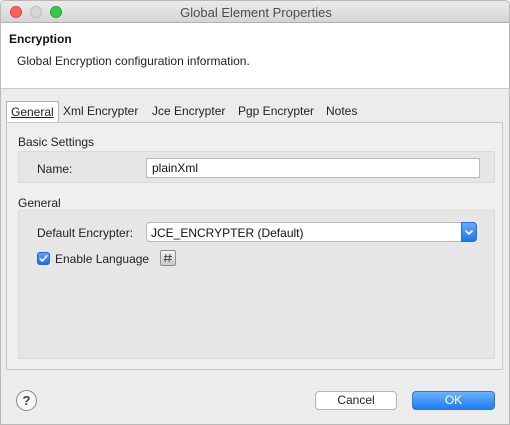  I want to click on general-group-label: General, so click(39, 203).